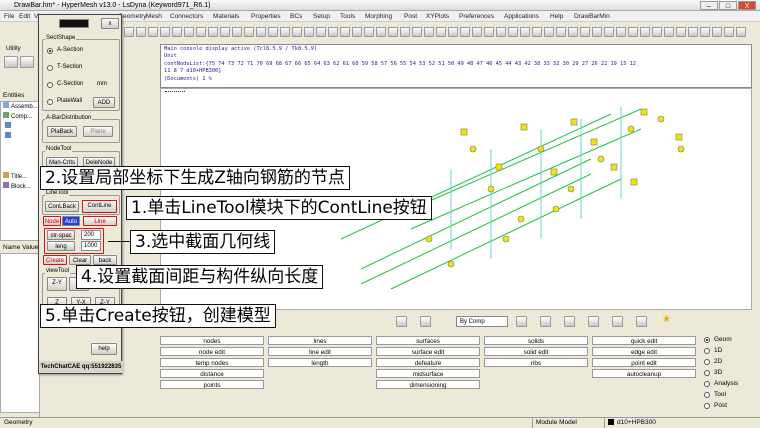 This screenshot has width=760, height=428. What do you see at coordinates (104, 349) in the screenshot?
I see `help-button: help` at bounding box center [104, 349].